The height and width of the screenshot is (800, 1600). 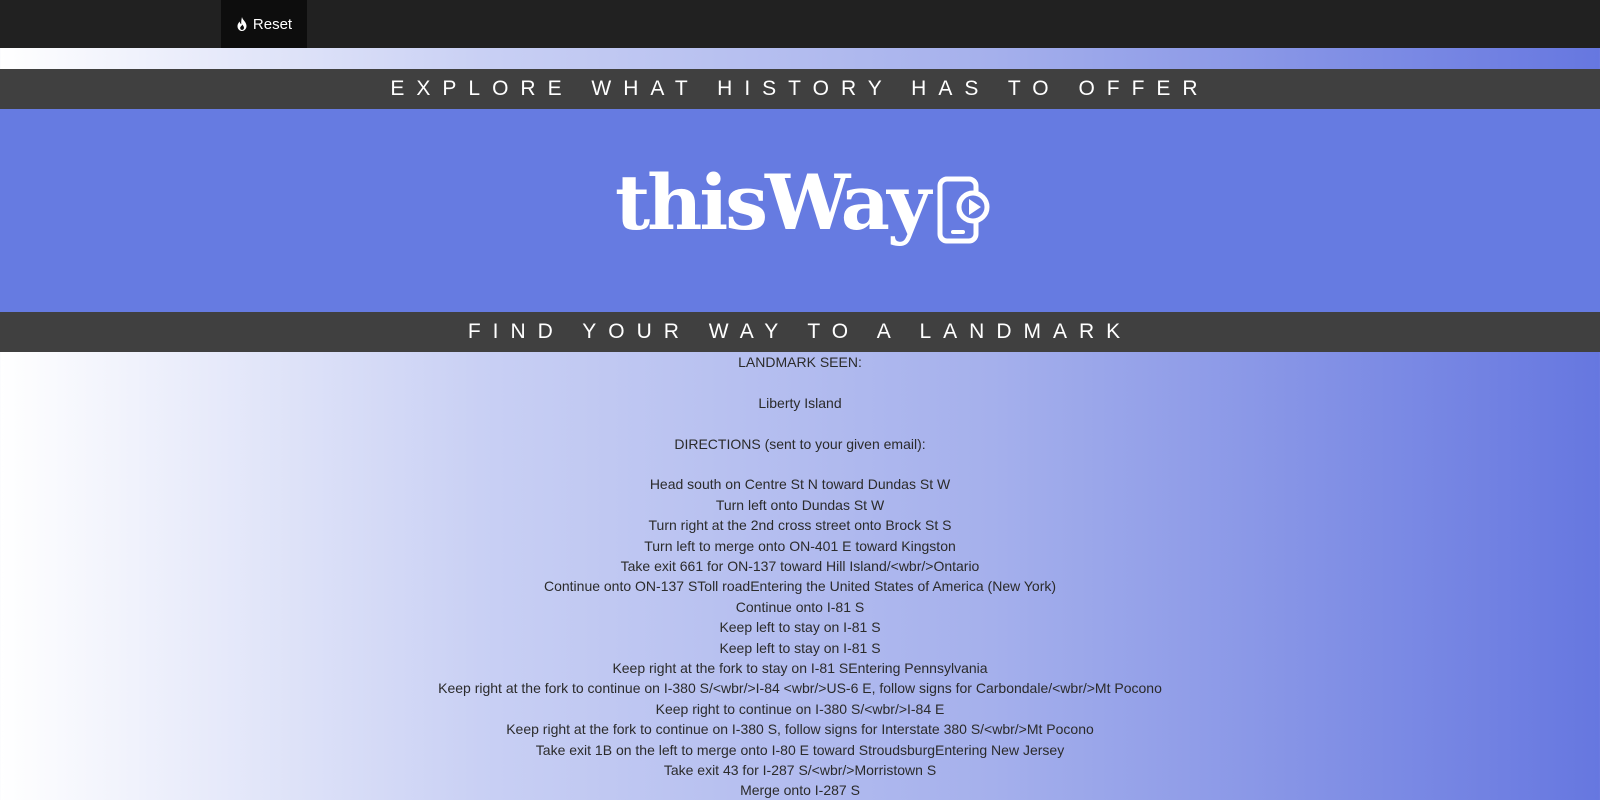 I want to click on direction-step: Continue onto I-81 S, so click(x=800, y=606).